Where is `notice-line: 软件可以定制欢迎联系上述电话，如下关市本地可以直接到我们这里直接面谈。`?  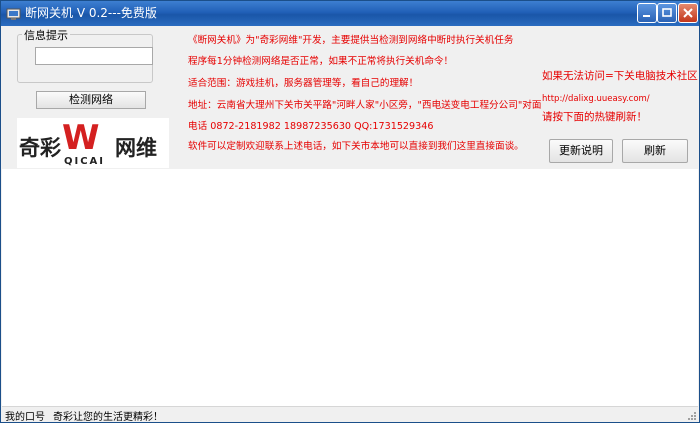 notice-line: 软件可以定制欢迎联系上述电话，如下关市本地可以直接到我们这里直接面谈。 is located at coordinates (356, 146).